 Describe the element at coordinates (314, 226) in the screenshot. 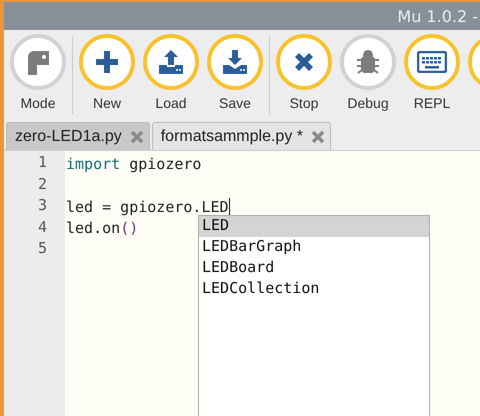

I see `autocomplete-option: LED` at that location.